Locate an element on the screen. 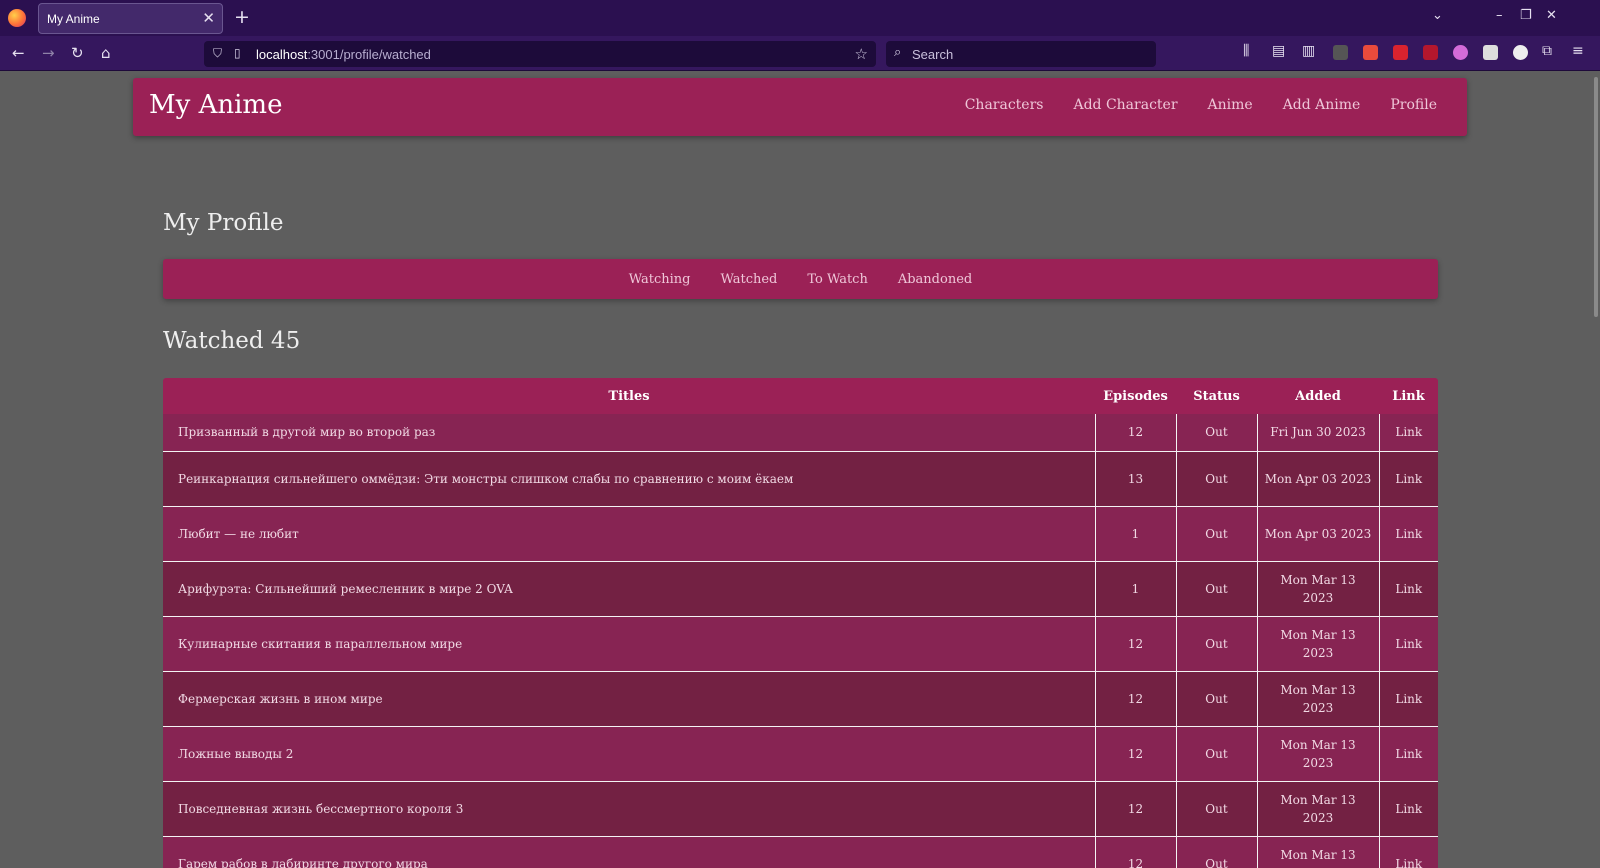  extensions-puzzle-icon: ⧉ is located at coordinates (1547, 51).